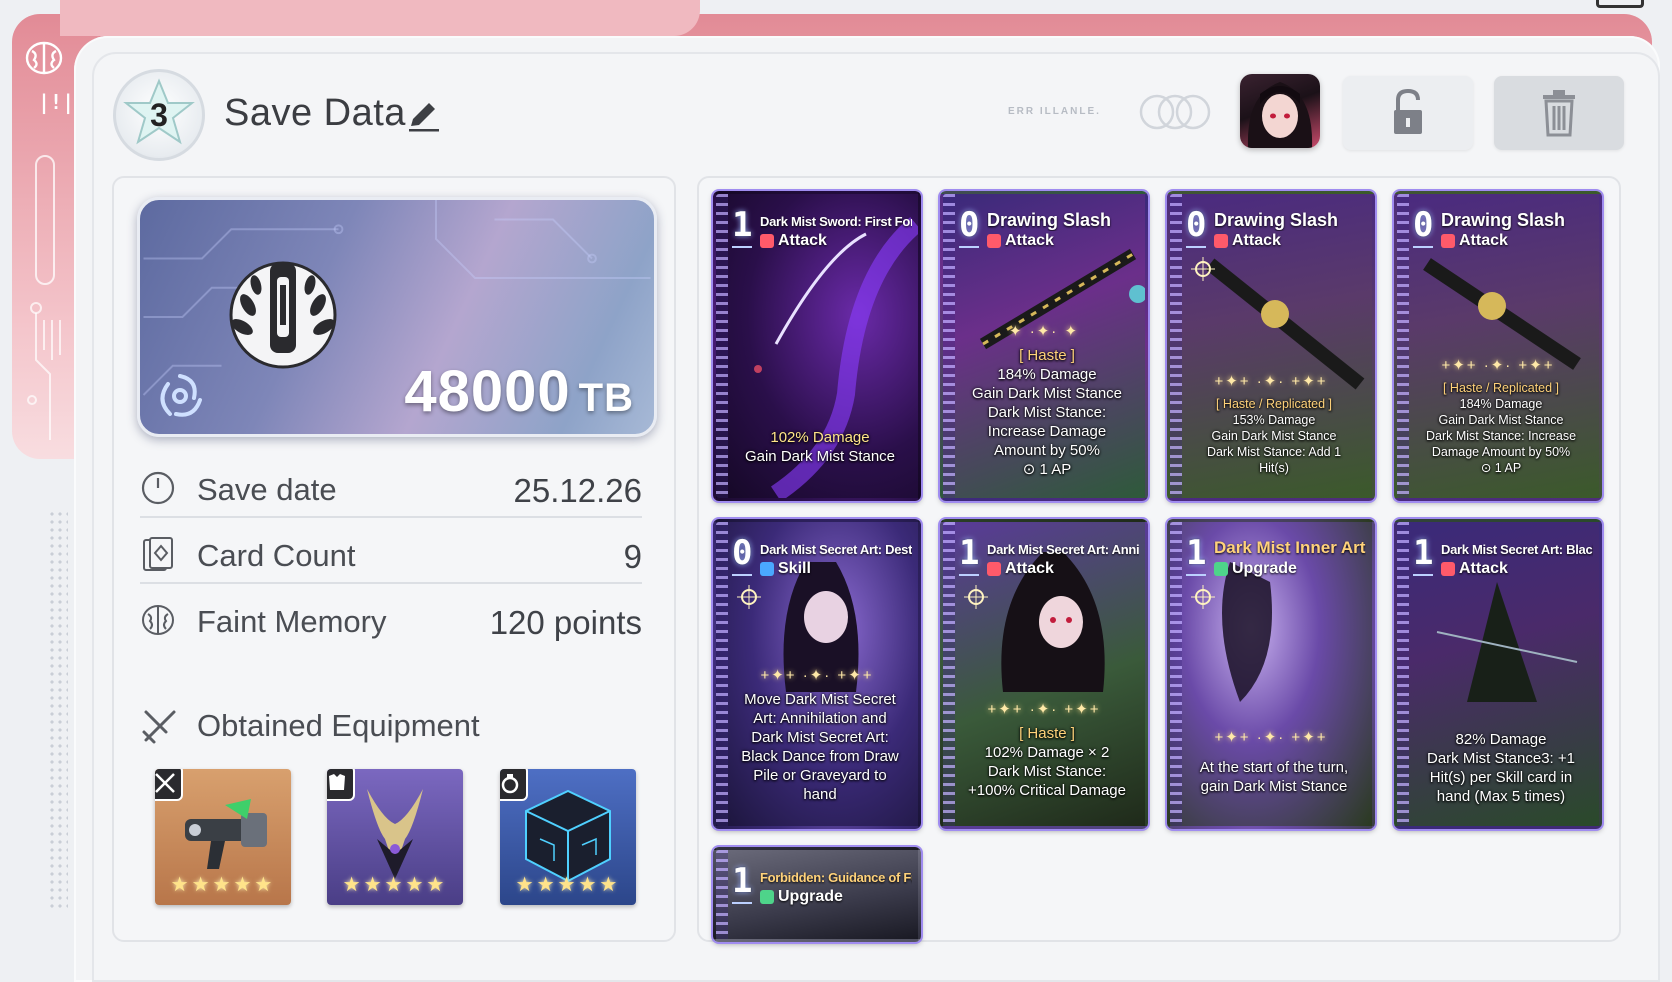 The image size is (1672, 982). I want to click on faint-memory-row: Faint Memory 120 points, so click(391, 620).